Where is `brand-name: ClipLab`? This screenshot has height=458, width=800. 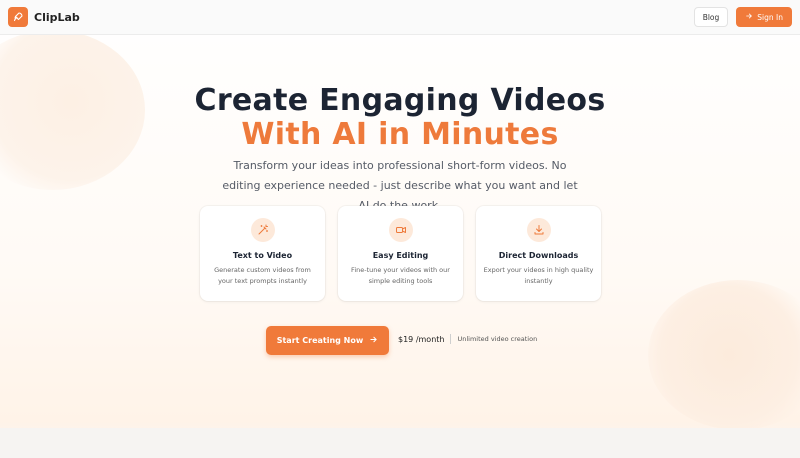 brand-name: ClipLab is located at coordinates (57, 17).